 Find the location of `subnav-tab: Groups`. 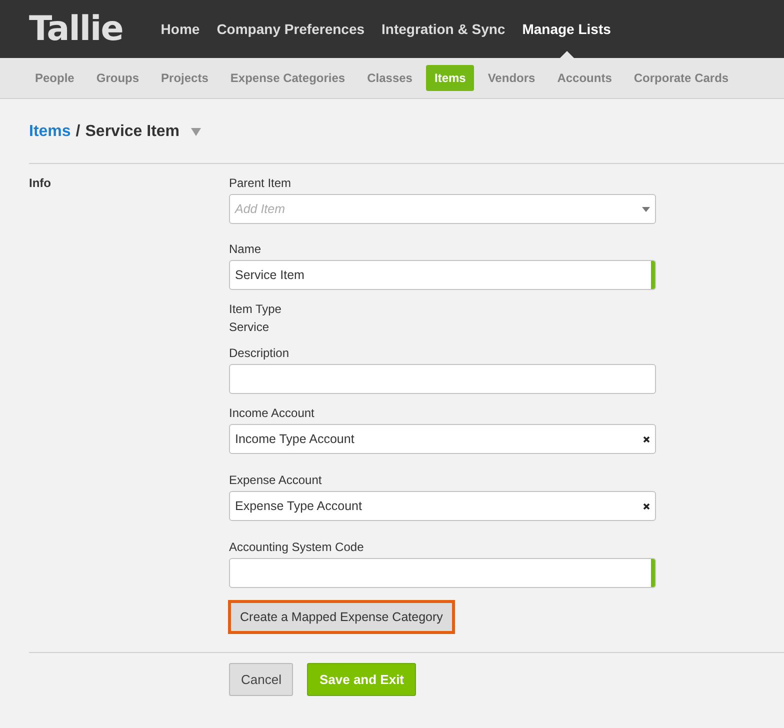

subnav-tab: Groups is located at coordinates (118, 78).